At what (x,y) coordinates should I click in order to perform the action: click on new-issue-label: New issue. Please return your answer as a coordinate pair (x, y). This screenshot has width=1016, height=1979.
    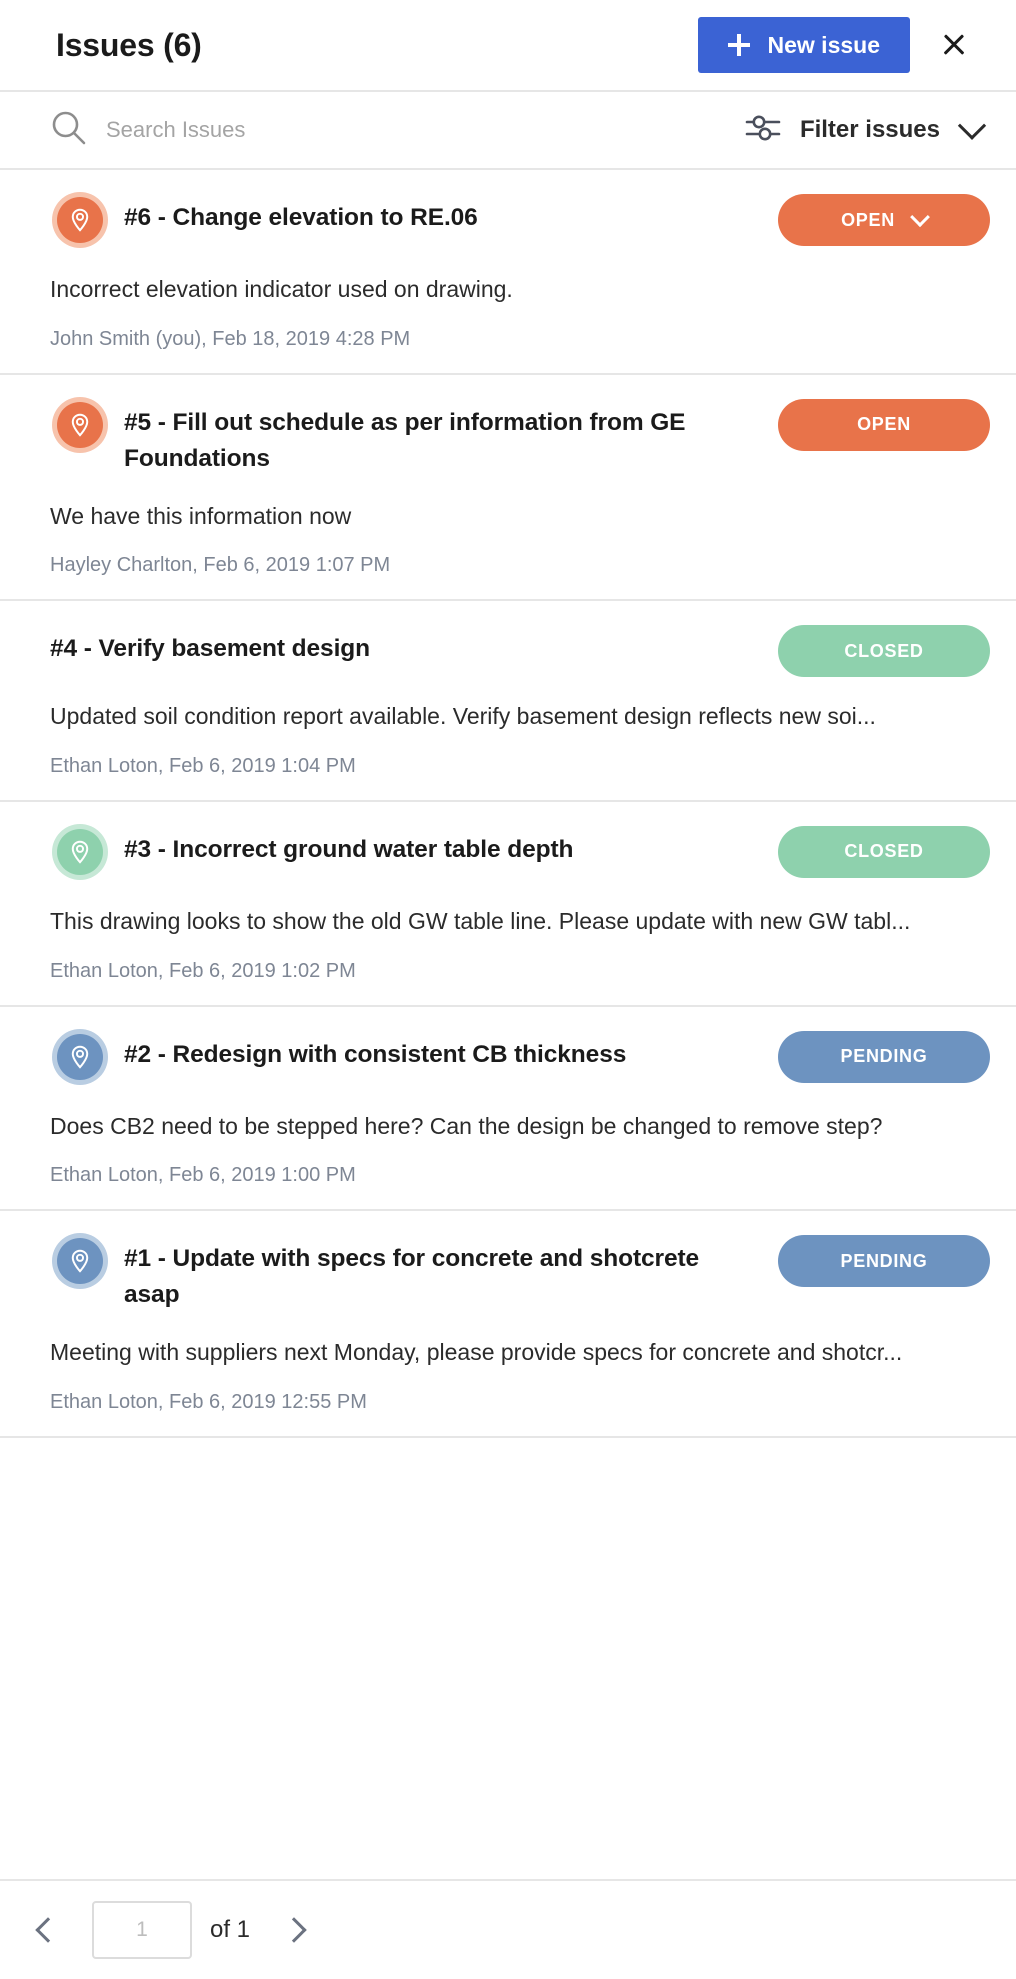
    Looking at the image, I should click on (824, 44).